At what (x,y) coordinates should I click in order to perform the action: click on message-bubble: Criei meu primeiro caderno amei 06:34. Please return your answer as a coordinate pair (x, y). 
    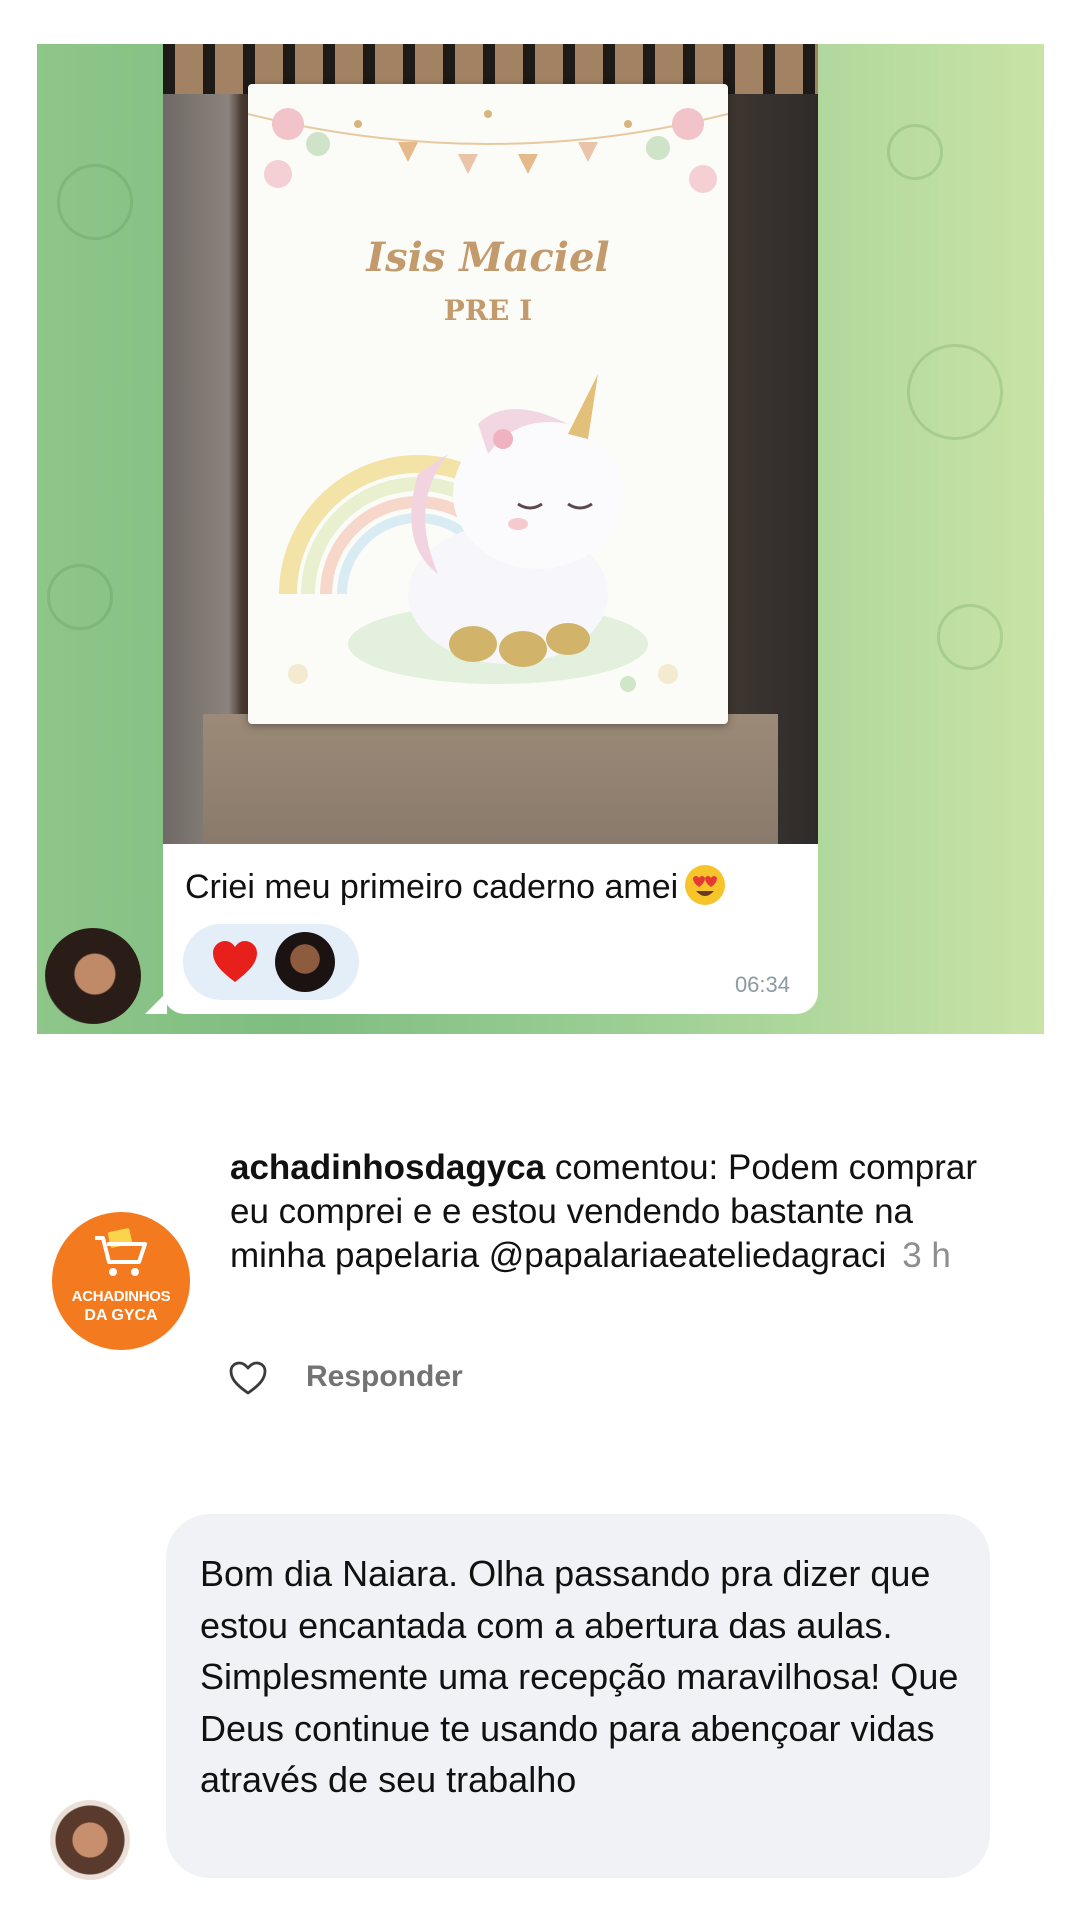
    Looking at the image, I should click on (481, 929).